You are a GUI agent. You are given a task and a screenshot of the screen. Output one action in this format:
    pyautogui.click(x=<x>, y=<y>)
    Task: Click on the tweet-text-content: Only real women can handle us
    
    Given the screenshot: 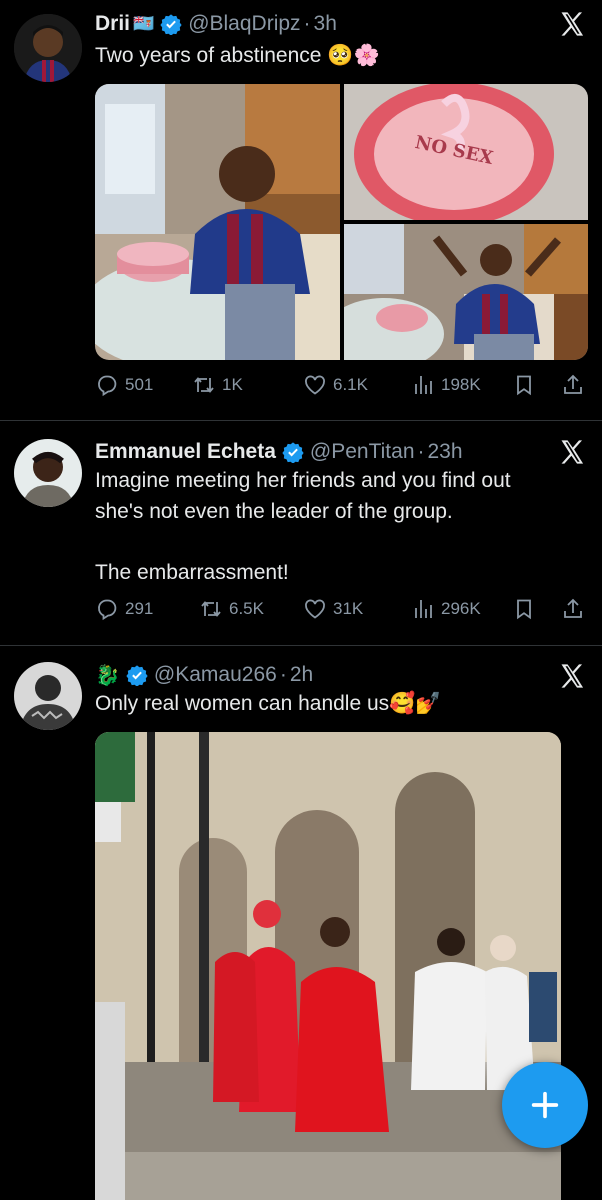 What is the action you would take?
    pyautogui.click(x=242, y=703)
    